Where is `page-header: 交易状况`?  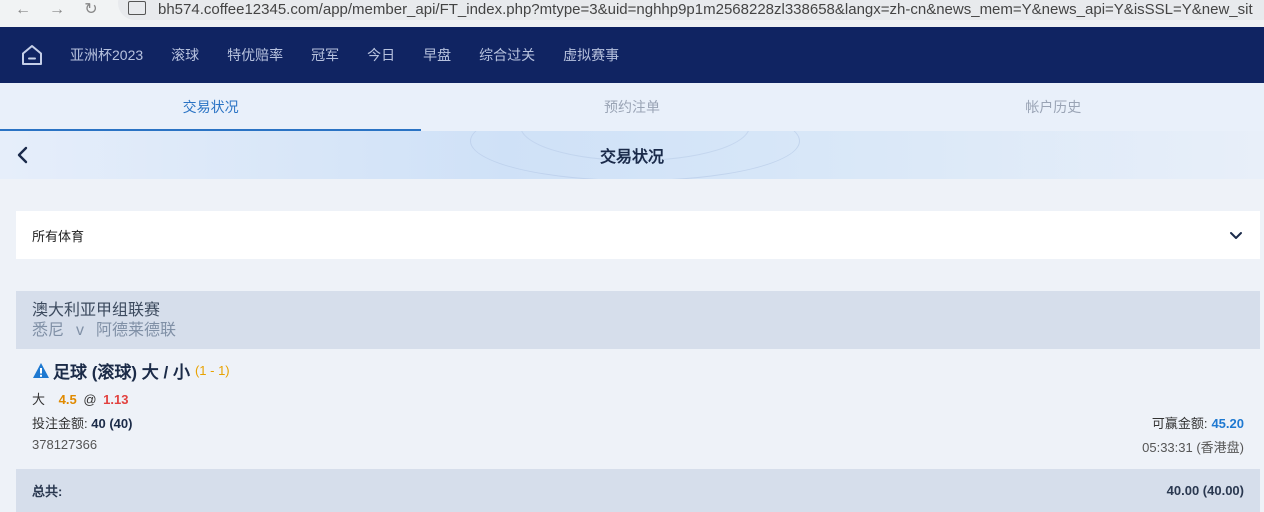
page-header: 交易状况 is located at coordinates (632, 155).